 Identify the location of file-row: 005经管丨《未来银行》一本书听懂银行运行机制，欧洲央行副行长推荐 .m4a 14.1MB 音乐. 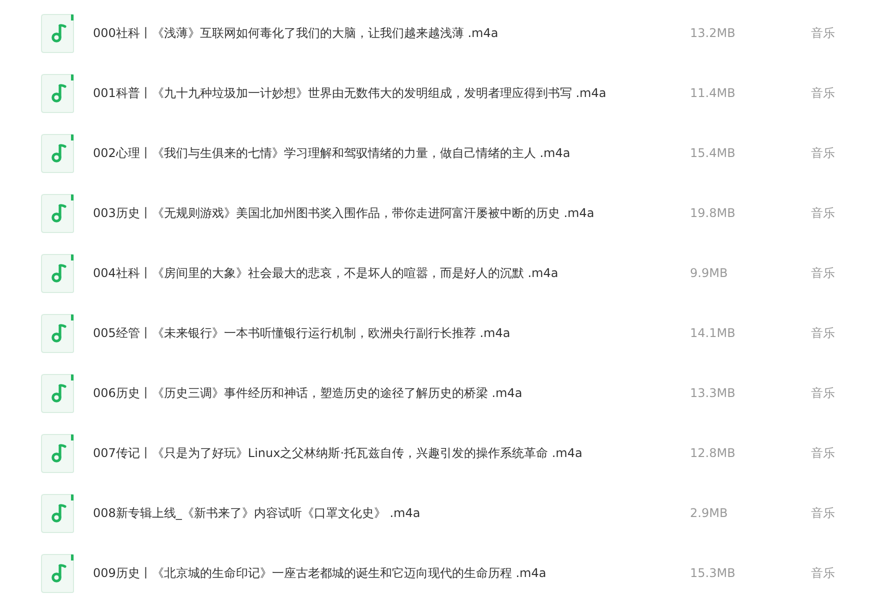
(443, 333).